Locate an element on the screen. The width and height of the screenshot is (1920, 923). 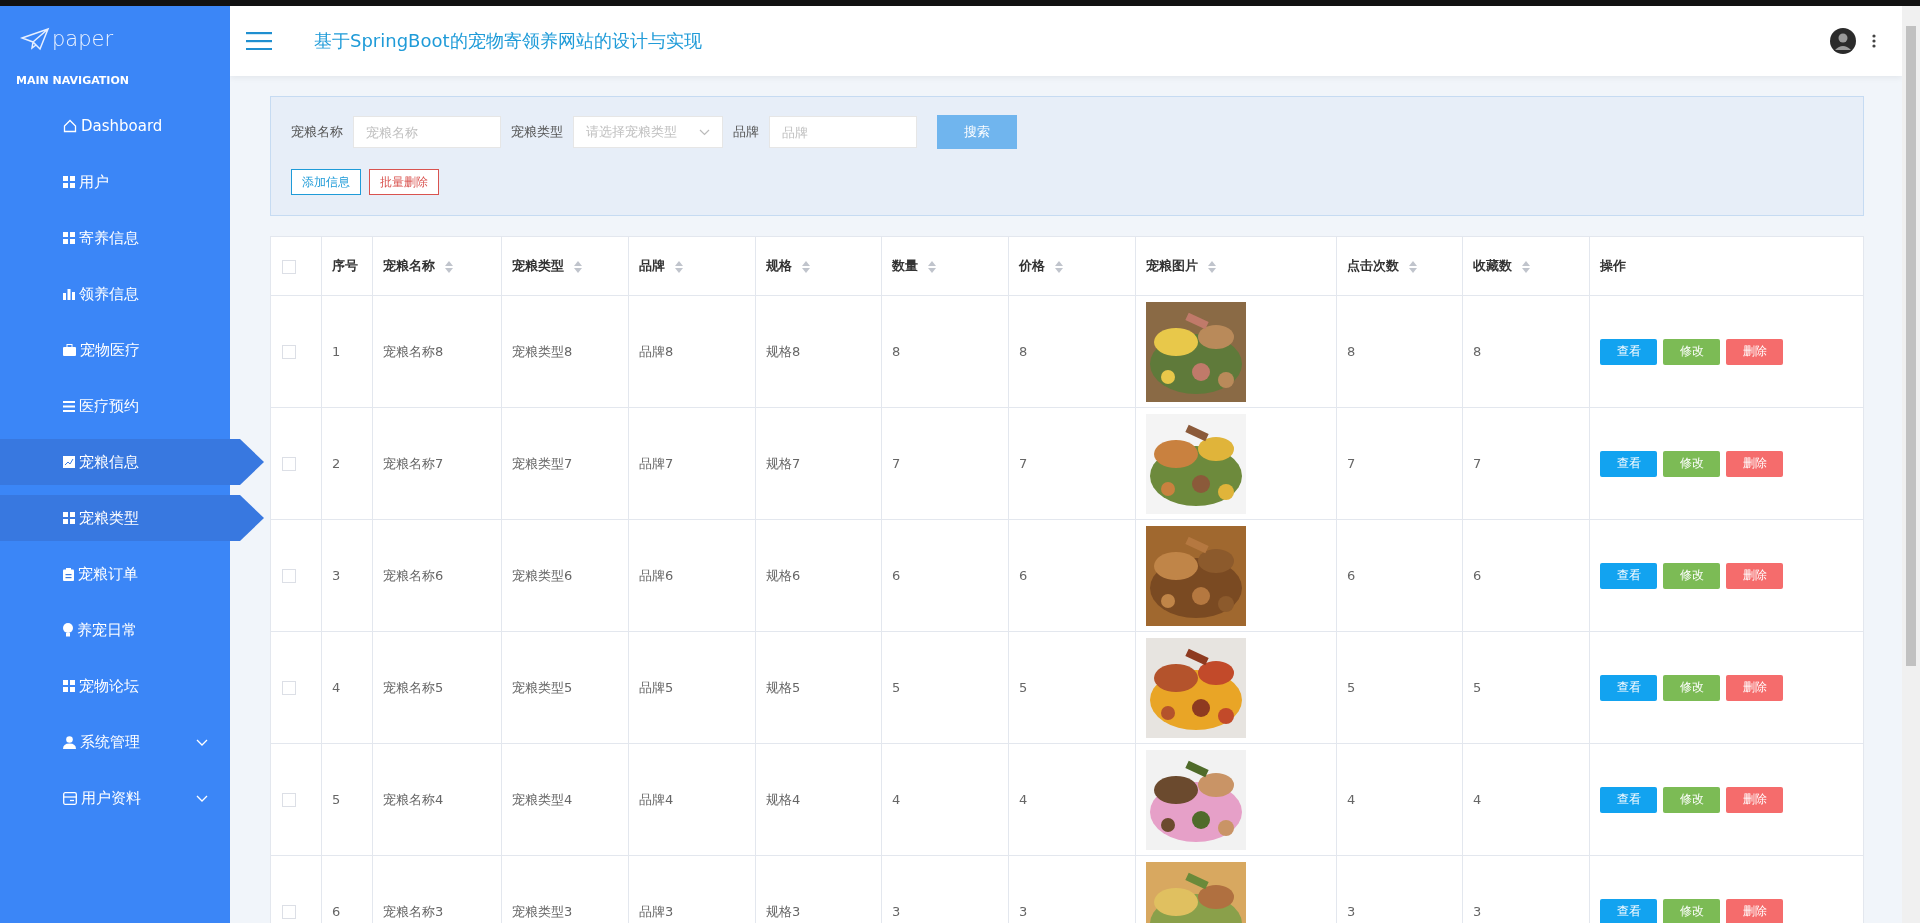
table-cell: 宠粮名称4 is located at coordinates (413, 799).